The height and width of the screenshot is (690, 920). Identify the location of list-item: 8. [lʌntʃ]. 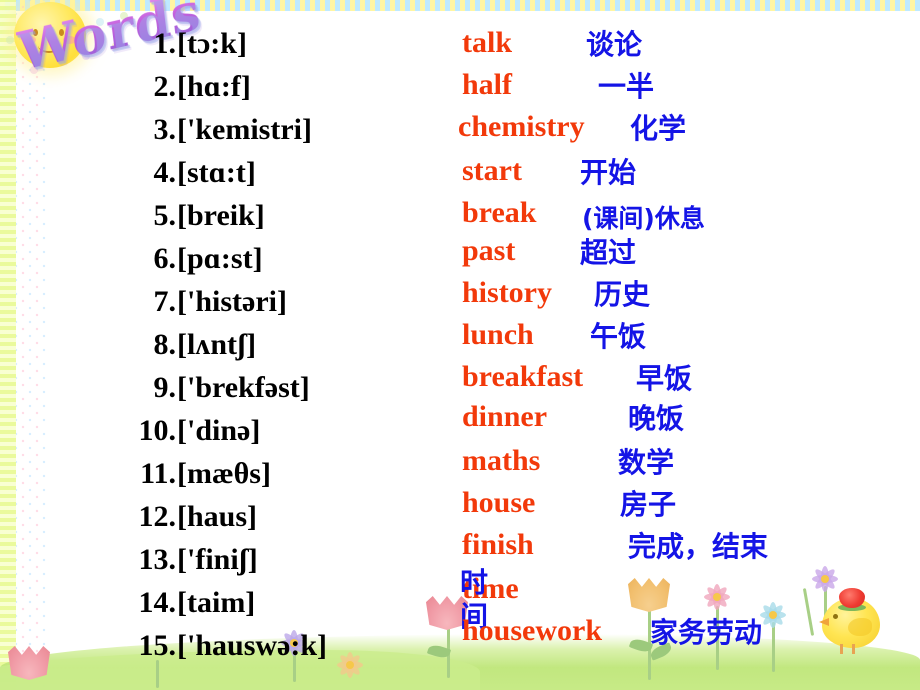
(210, 344).